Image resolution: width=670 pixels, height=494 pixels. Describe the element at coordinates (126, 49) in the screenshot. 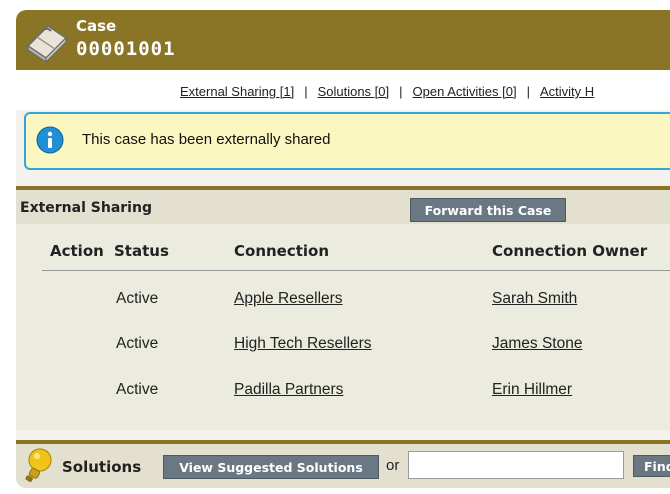

I see `case-number: 00001001` at that location.